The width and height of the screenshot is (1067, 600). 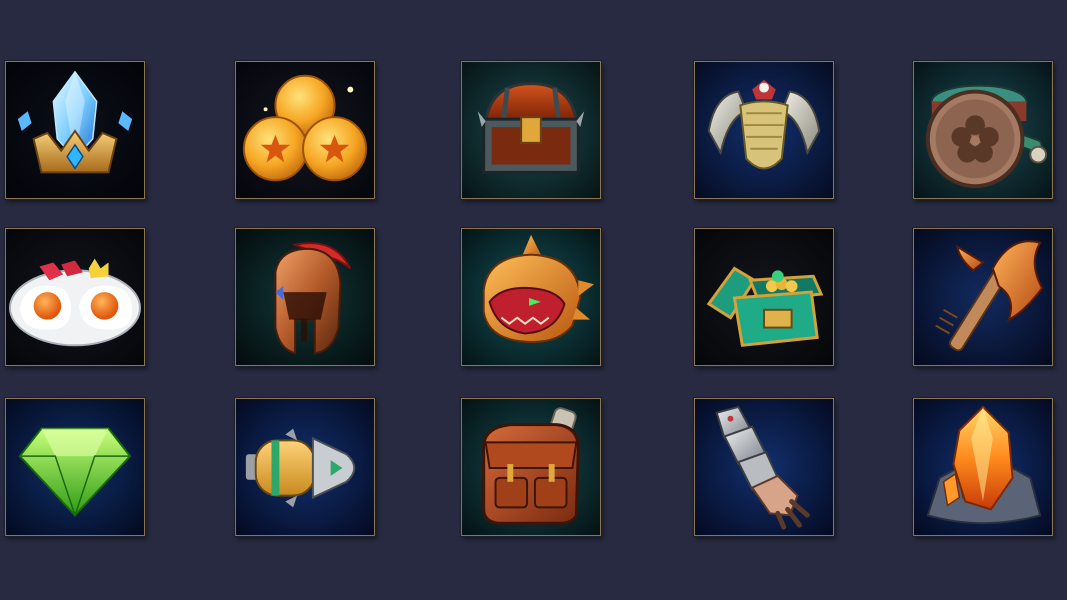 I want to click on crystal-crown-icon, so click(x=75, y=130).